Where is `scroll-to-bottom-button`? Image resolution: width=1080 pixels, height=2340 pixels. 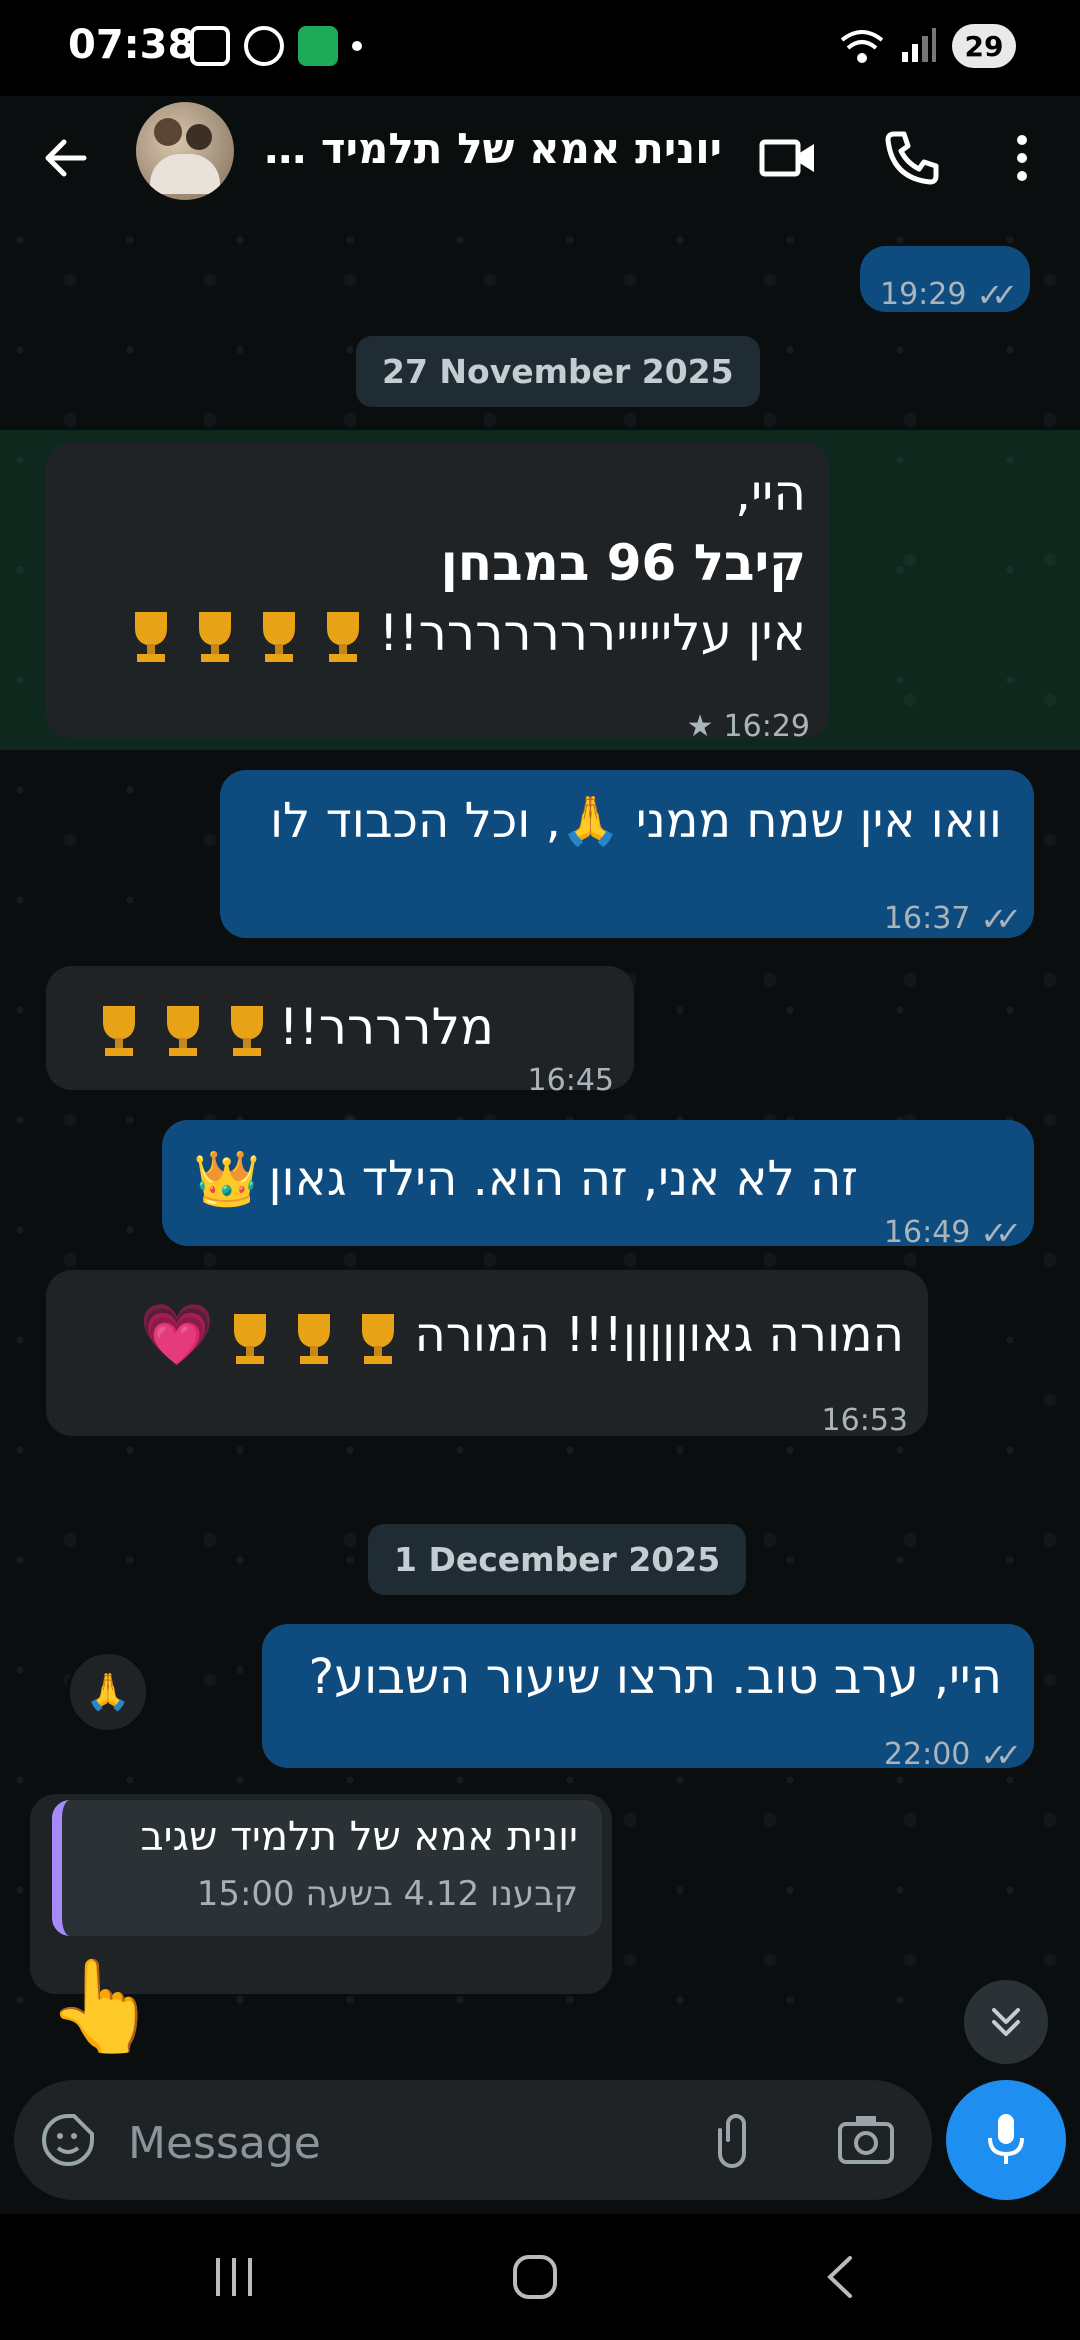 scroll-to-bottom-button is located at coordinates (1006, 2022).